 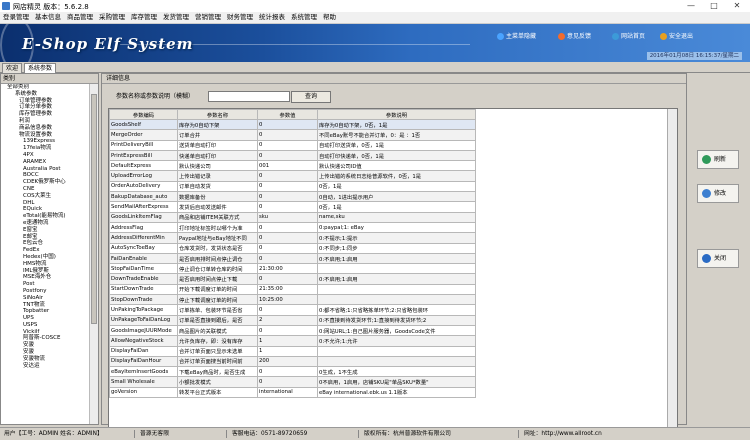 I want to click on tab-welcome: 欢迎, so click(x=12, y=68).